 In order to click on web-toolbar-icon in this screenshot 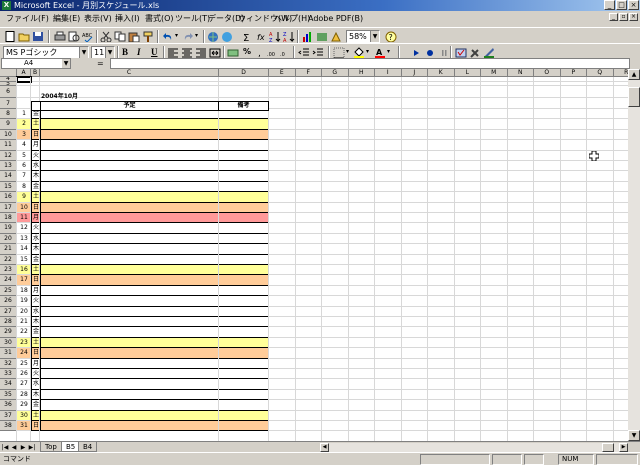, I will do `click(227, 36)`.